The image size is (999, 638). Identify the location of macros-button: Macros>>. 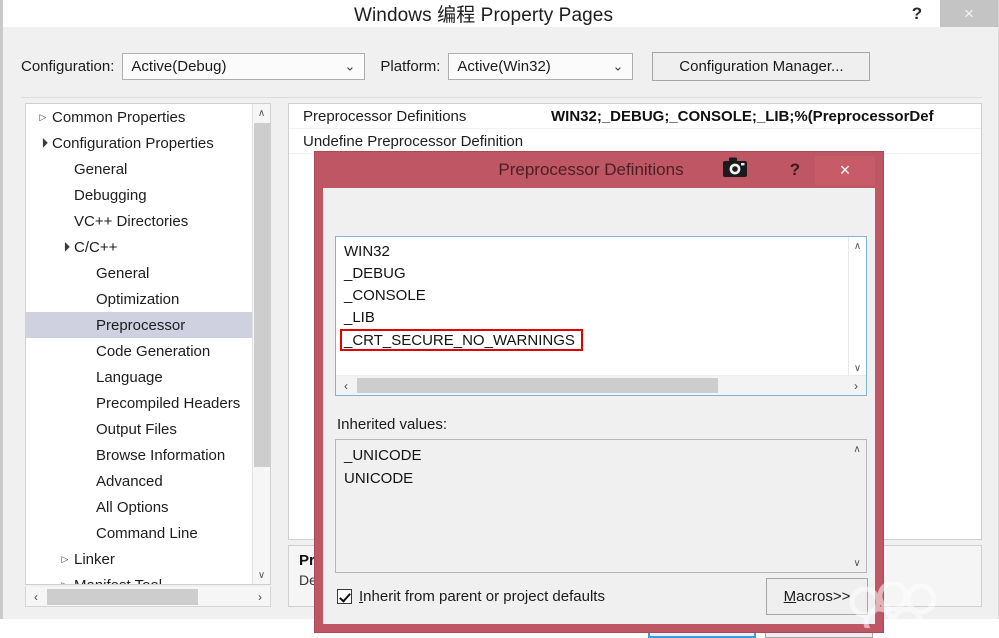
(817, 596).